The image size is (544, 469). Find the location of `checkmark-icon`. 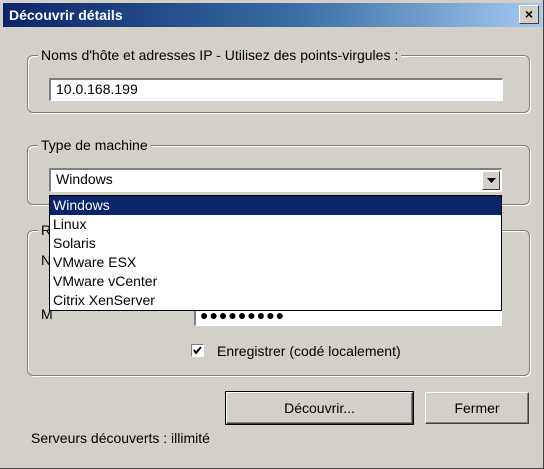

checkmark-icon is located at coordinates (197, 350).